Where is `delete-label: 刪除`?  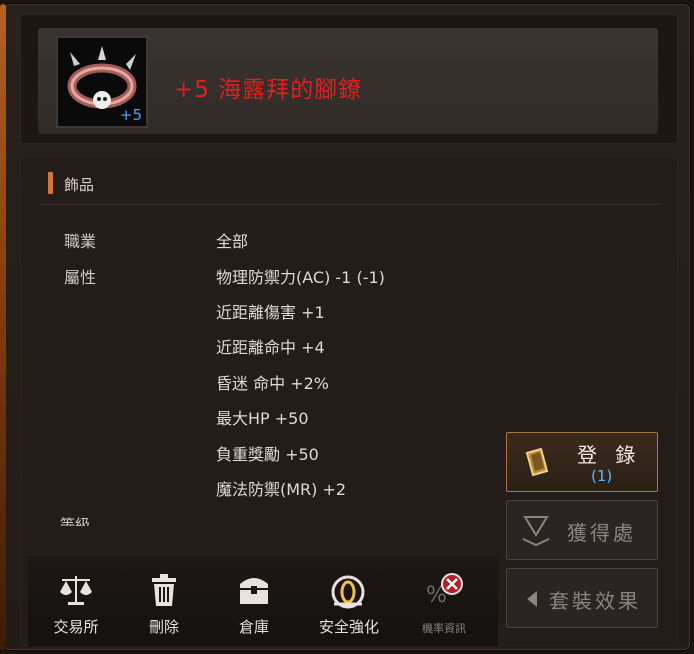
delete-label: 刪除 is located at coordinates (163, 627).